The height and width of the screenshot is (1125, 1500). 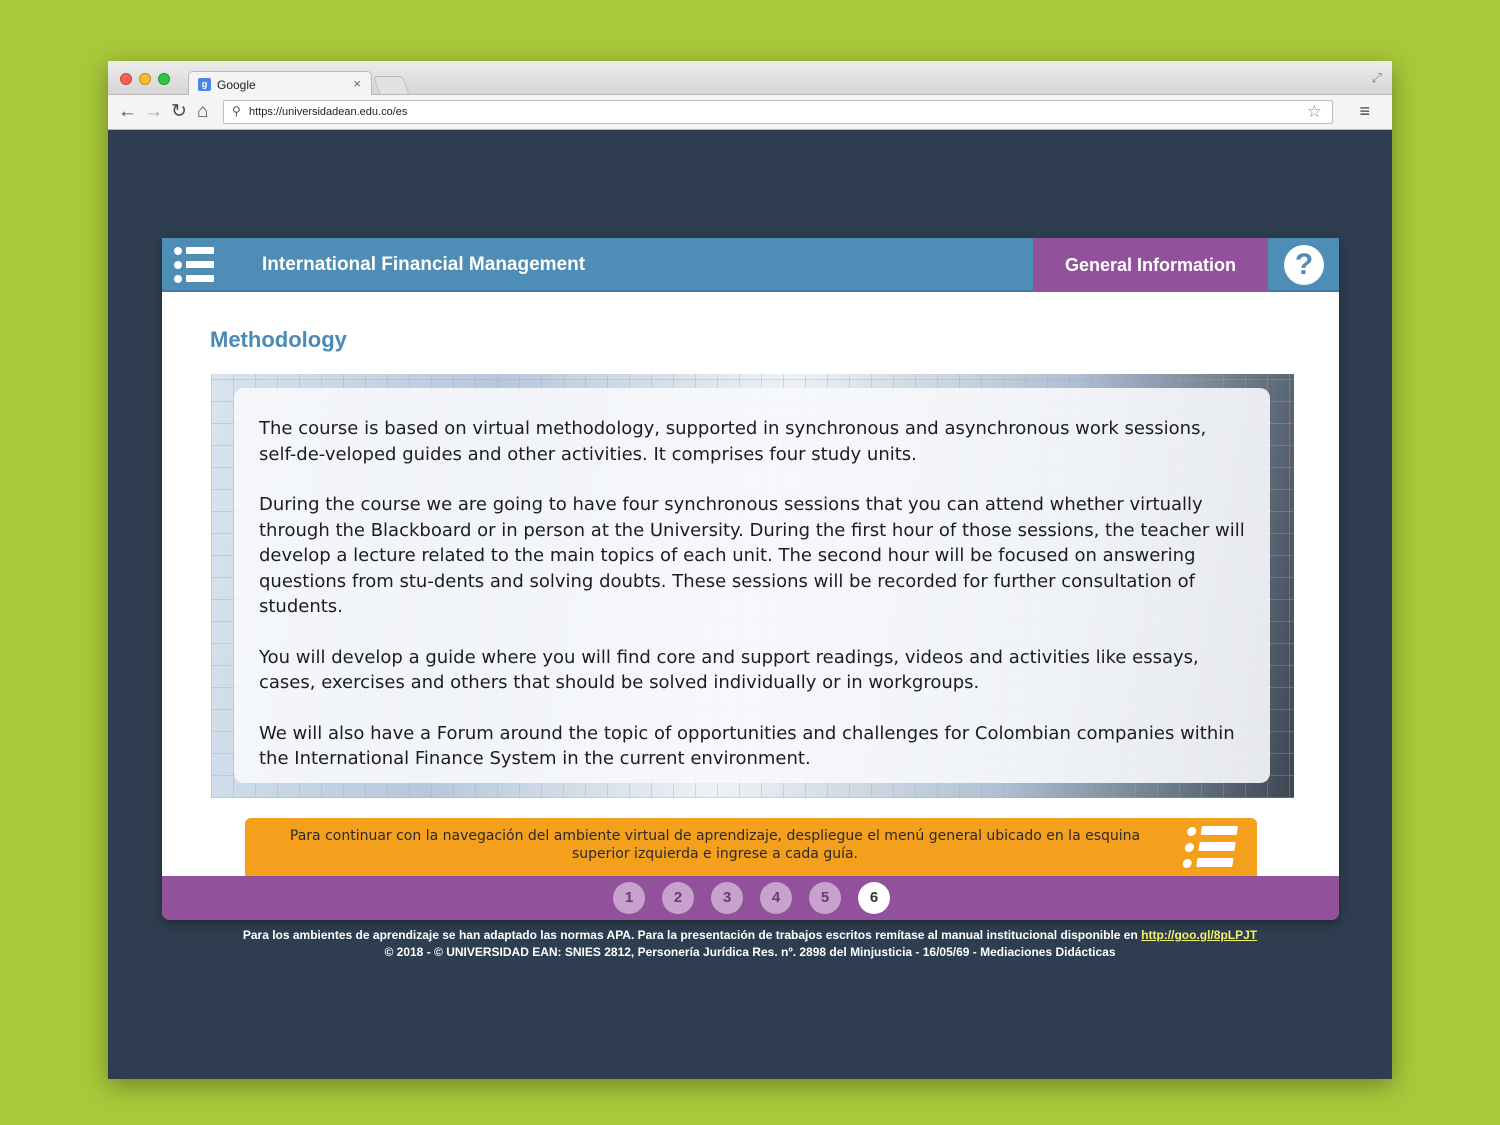 What do you see at coordinates (750, 78) in the screenshot?
I see `browser-titlebar: g Google × ⤢` at bounding box center [750, 78].